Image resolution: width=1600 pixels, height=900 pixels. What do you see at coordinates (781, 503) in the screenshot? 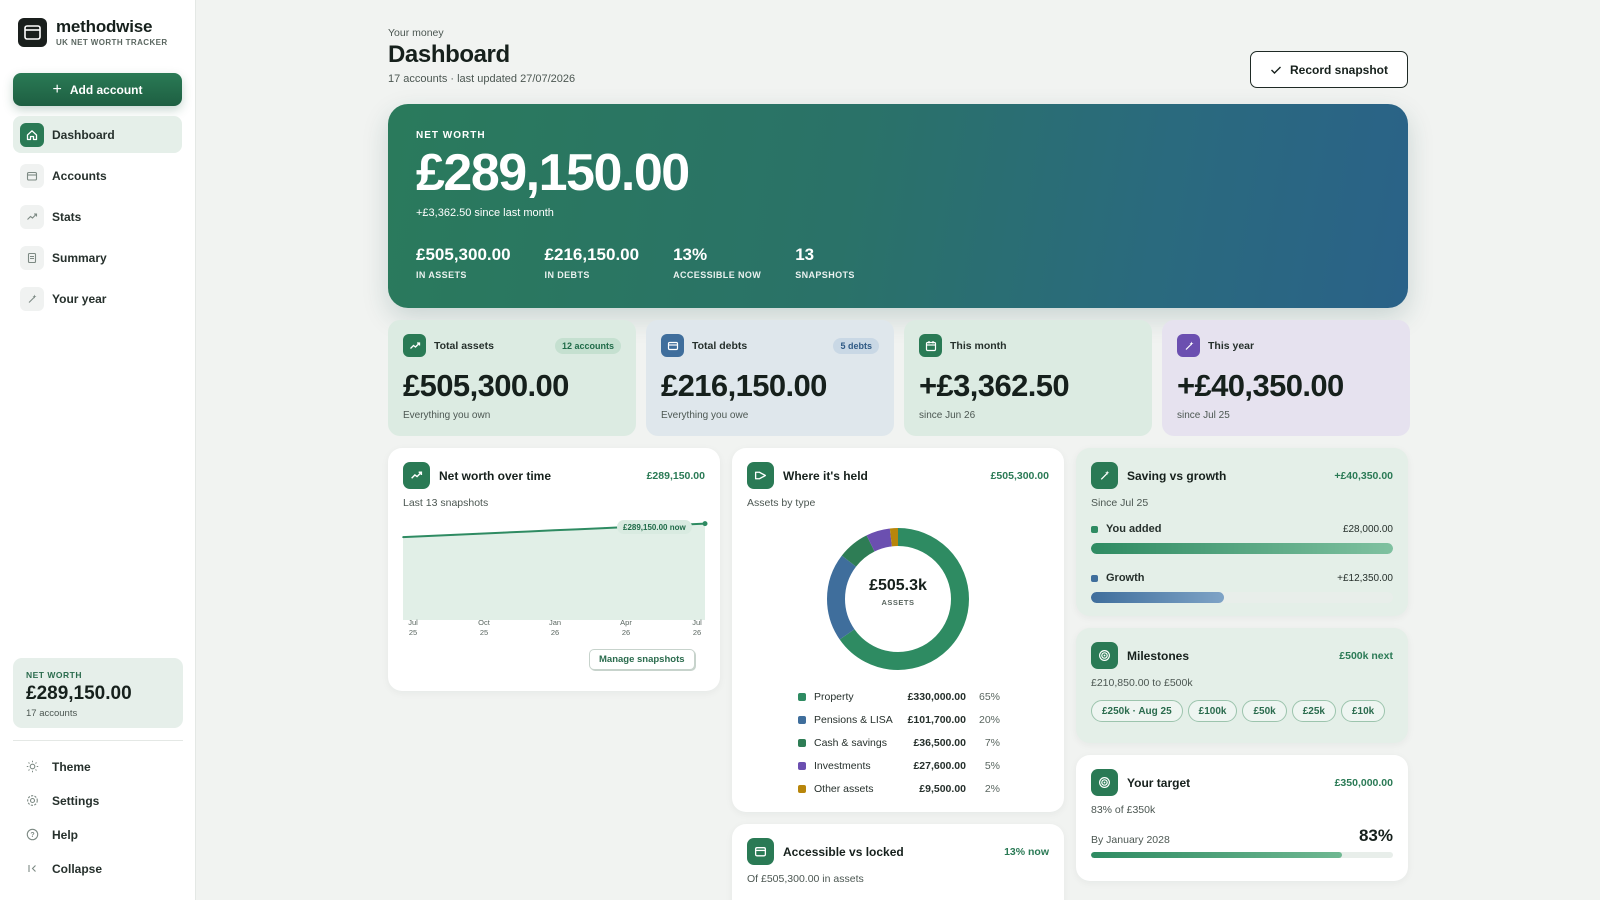
I see `card-subtitle: Assets by type` at bounding box center [781, 503].